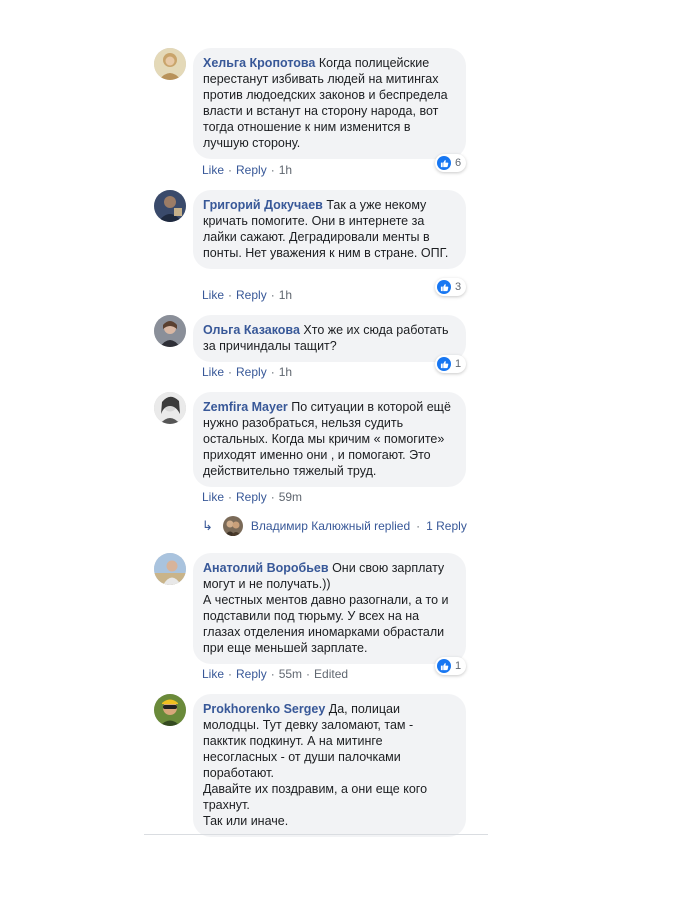 This screenshot has height=907, width=692. What do you see at coordinates (263, 205) in the screenshot?
I see `comment-author: Григорий Докучаев` at bounding box center [263, 205].